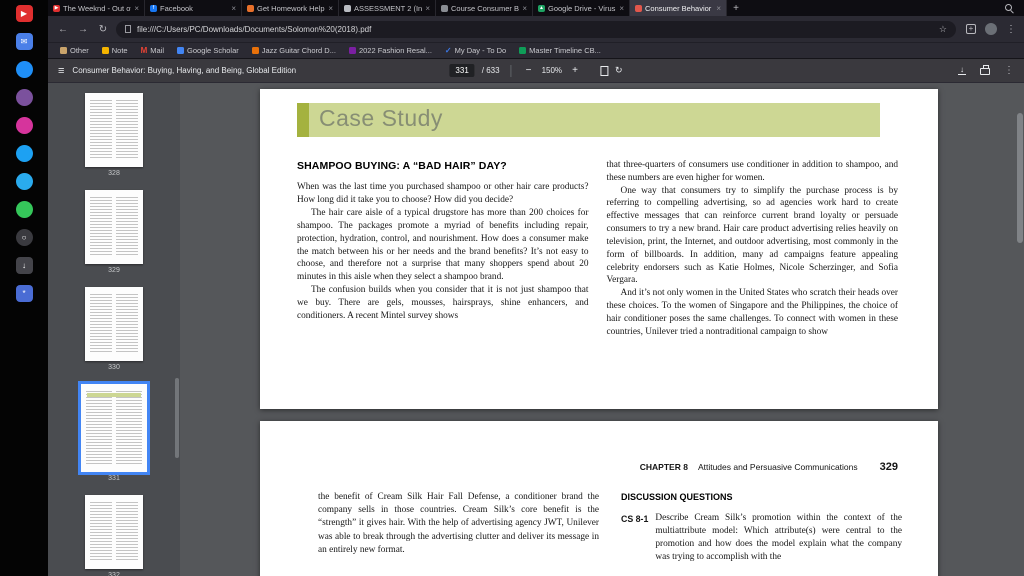 Image resolution: width=1024 pixels, height=576 pixels. I want to click on instagram-icon, so click(24, 125).